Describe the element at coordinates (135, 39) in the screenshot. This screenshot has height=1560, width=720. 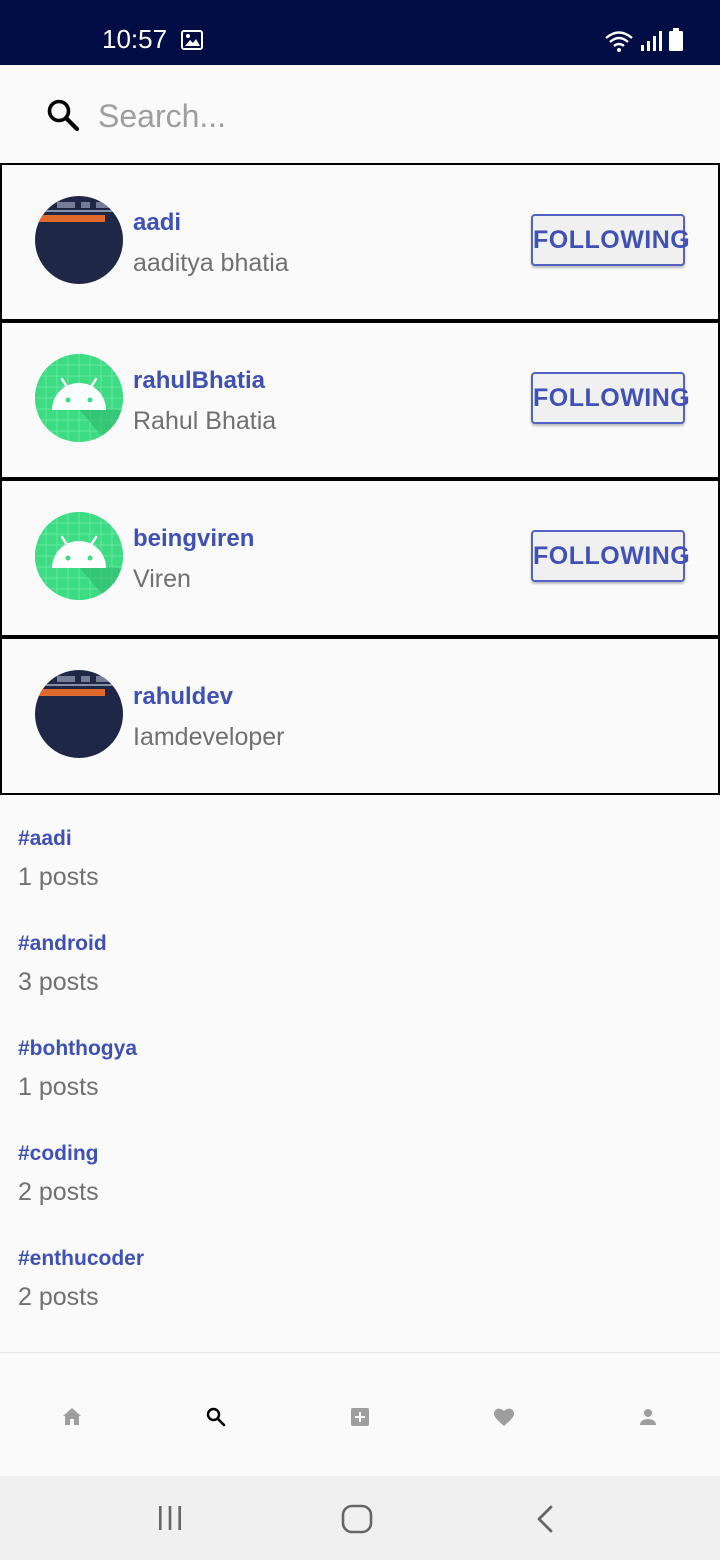
I see `status-time: 10:57` at that location.